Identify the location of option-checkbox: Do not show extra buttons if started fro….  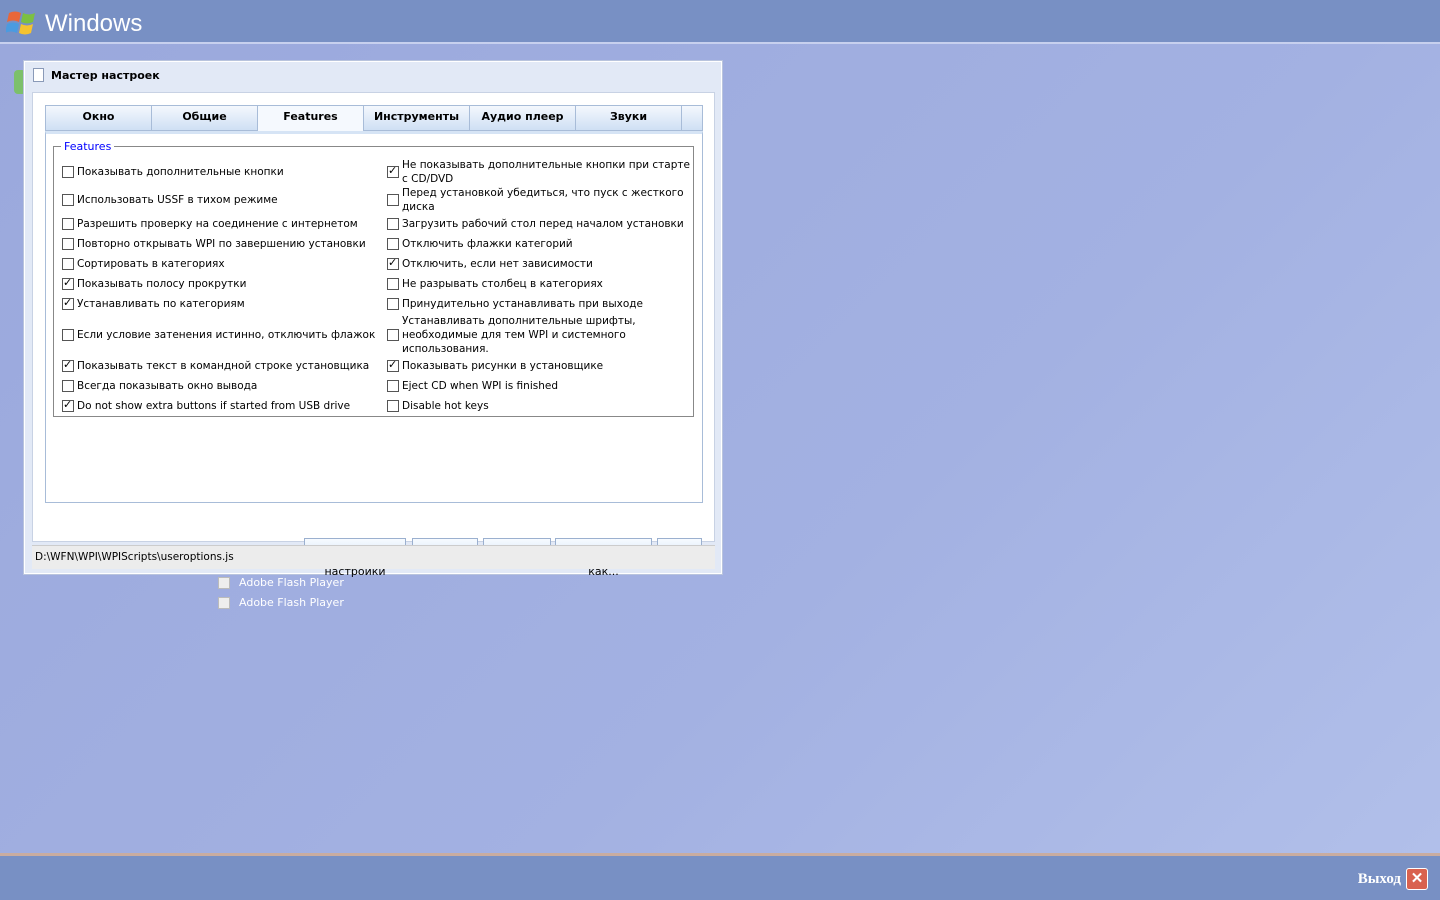
(219, 405).